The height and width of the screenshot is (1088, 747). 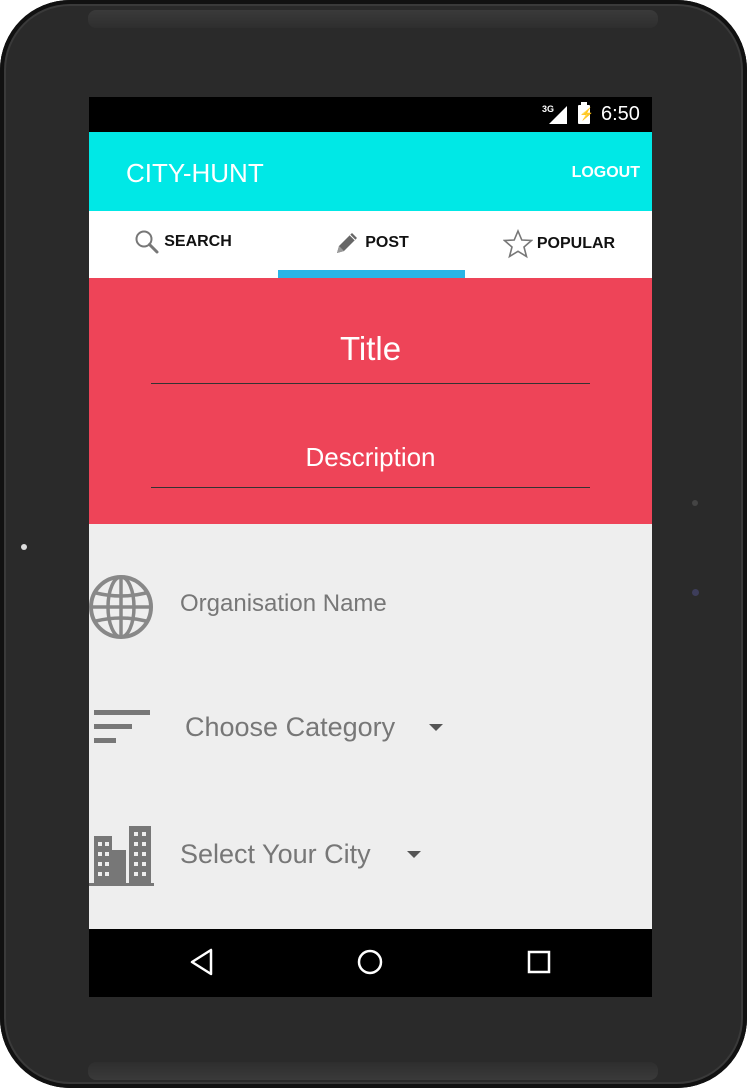 I want to click on speaker-grill-top, so click(x=373, y=19).